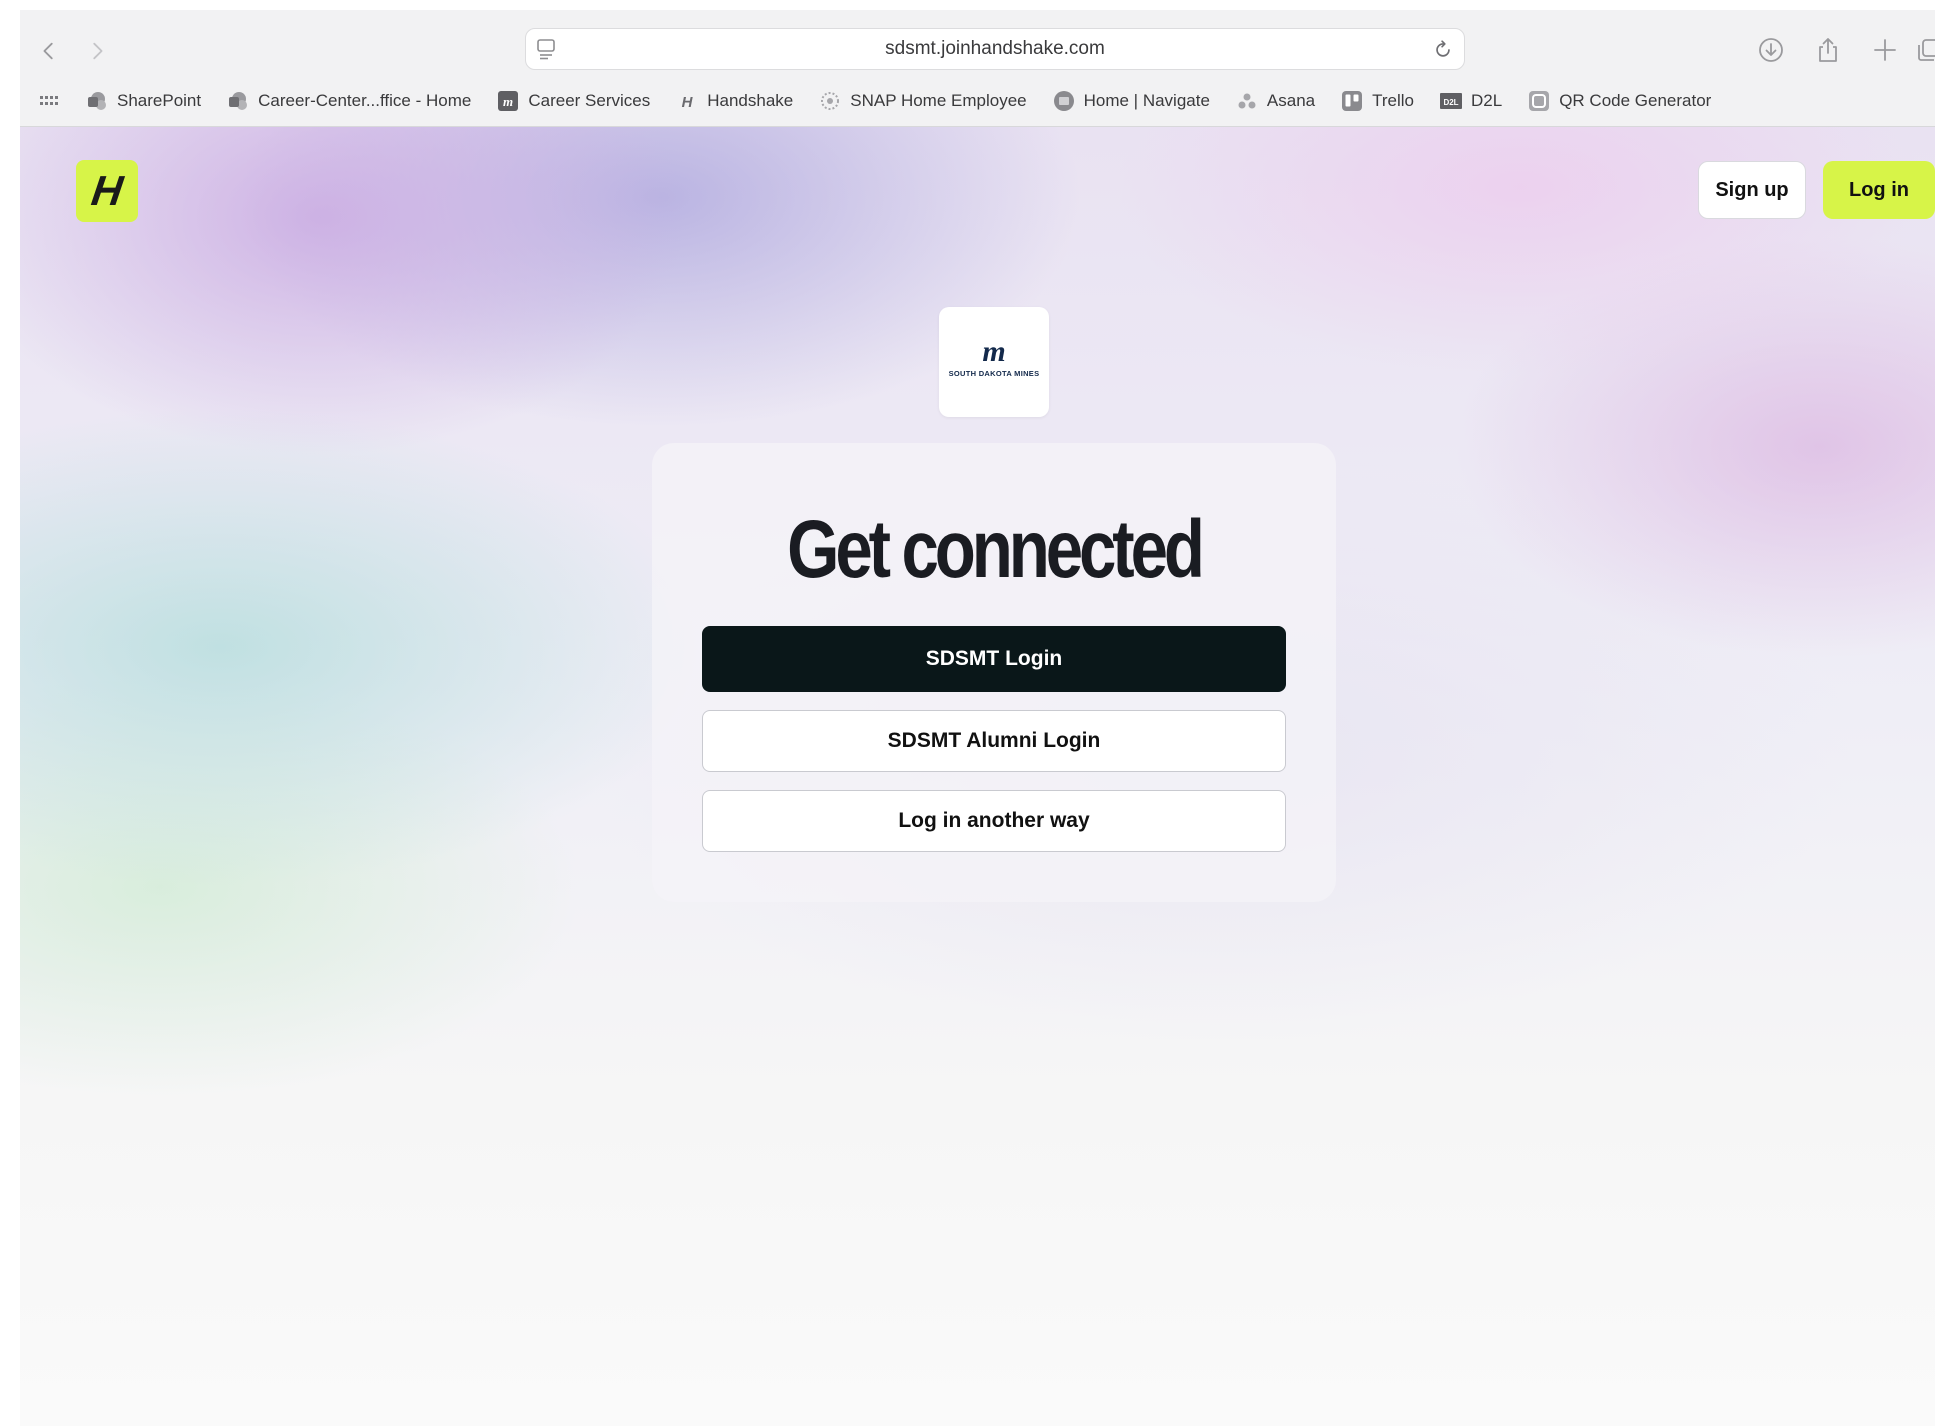 The width and height of the screenshot is (1935, 1426). I want to click on mines-icon: m, so click(508, 101).